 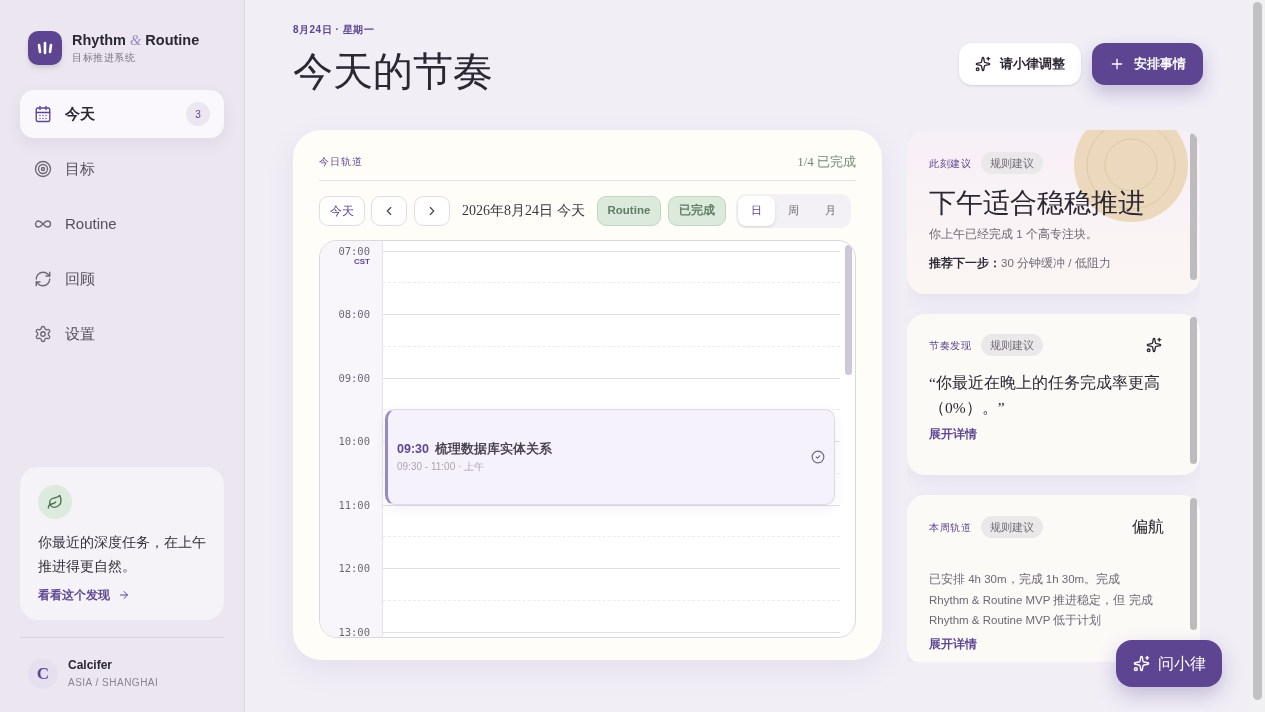 I want to click on card-label: 本周轨道, so click(x=950, y=527).